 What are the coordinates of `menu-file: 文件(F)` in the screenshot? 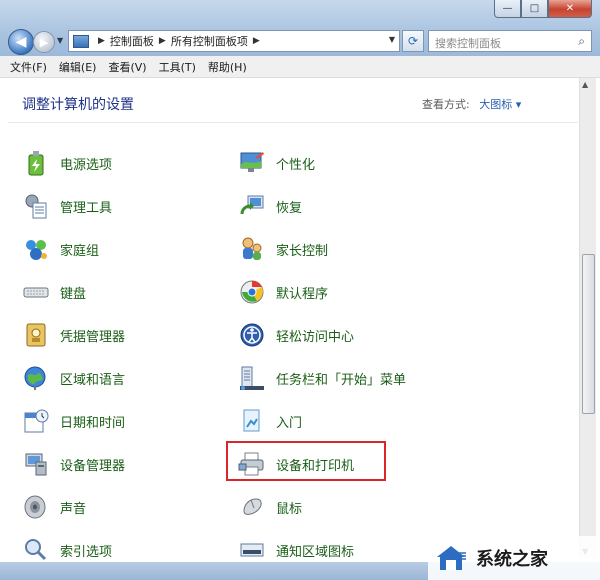 It's located at (28, 67).